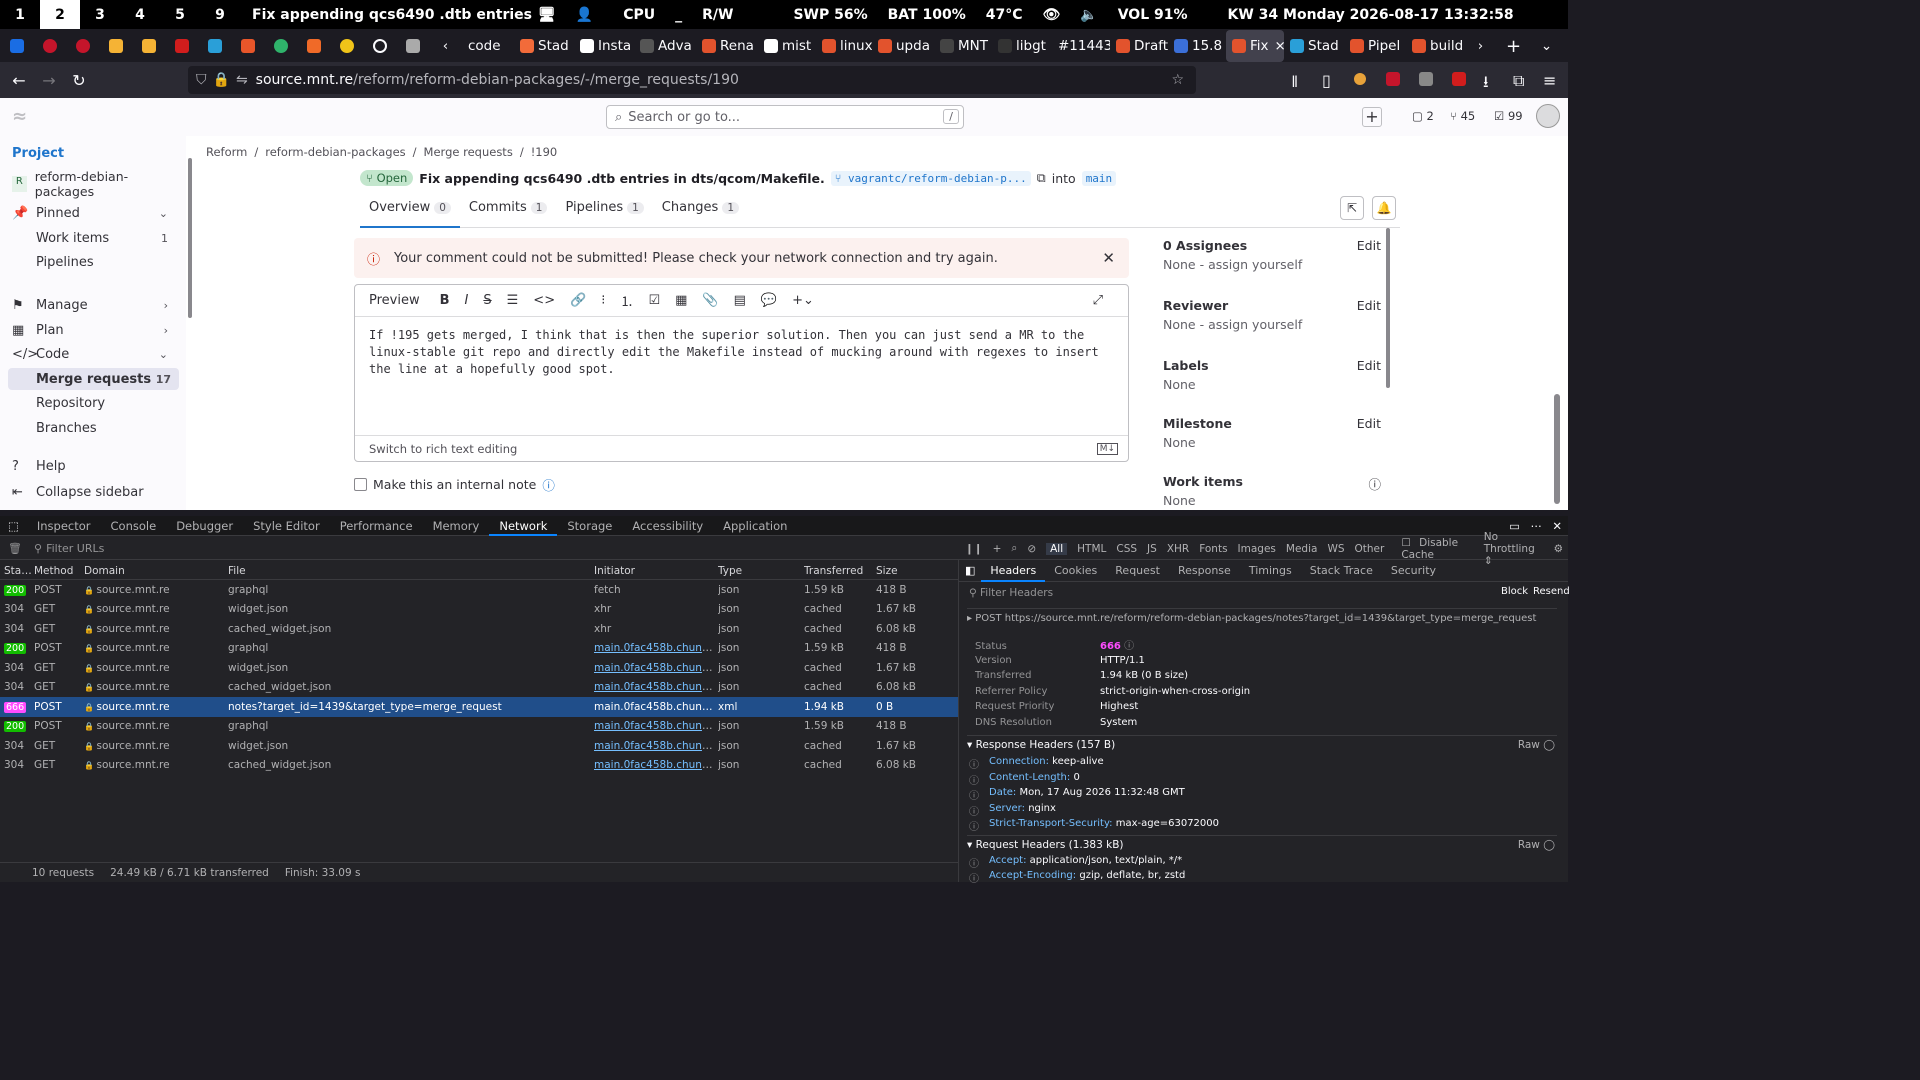 The height and width of the screenshot is (1080, 1920). Describe the element at coordinates (1294, 84) in the screenshot. I see `library-icon: 𝍪` at that location.